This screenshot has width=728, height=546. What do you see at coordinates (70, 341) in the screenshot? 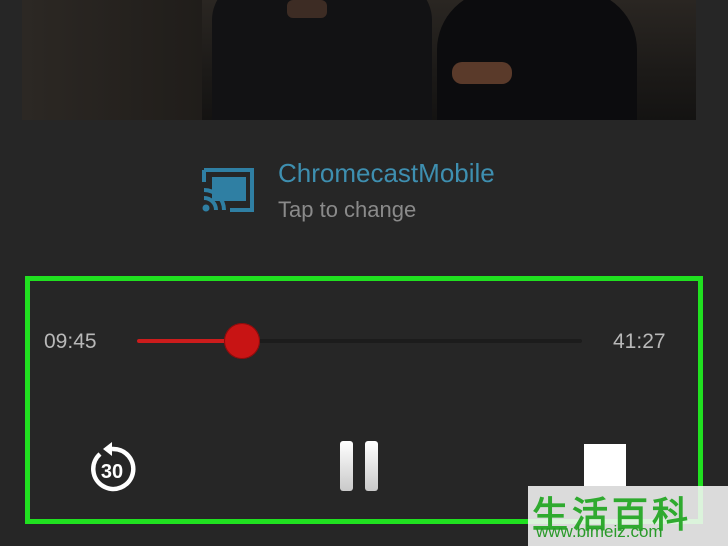
I see `elapsed-time: 09:45` at bounding box center [70, 341].